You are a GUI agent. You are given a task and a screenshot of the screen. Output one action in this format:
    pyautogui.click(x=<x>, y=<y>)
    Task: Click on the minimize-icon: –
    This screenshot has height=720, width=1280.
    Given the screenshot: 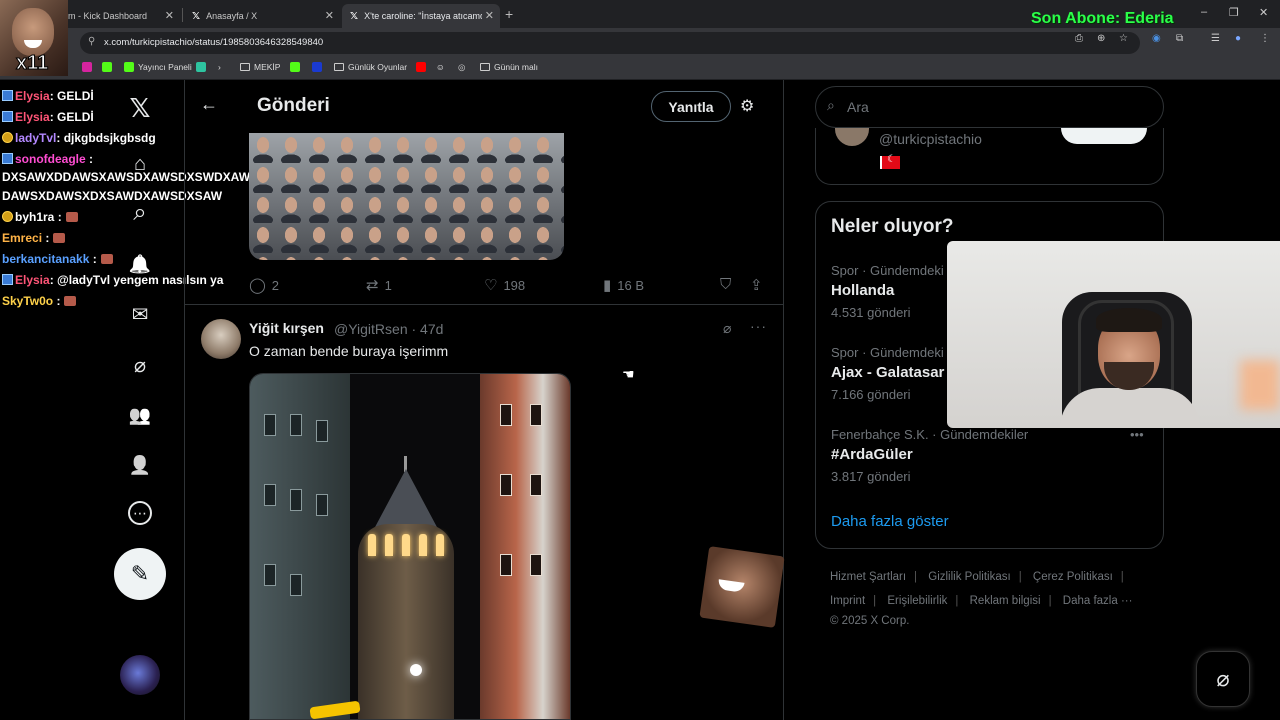 What is the action you would take?
    pyautogui.click(x=1204, y=12)
    